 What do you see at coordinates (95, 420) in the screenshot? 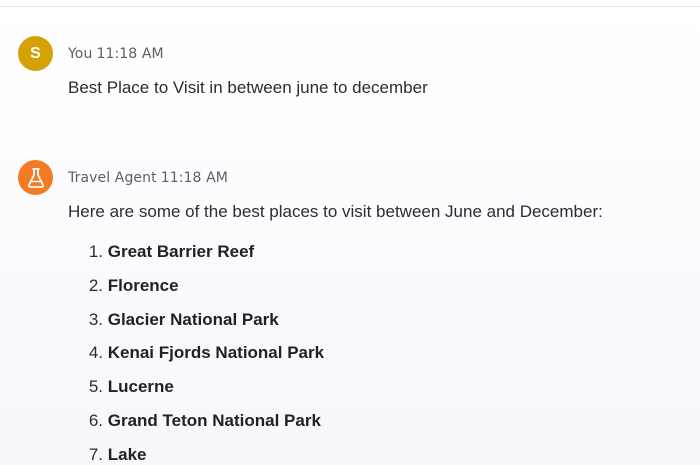
I see `list-number: 6.` at bounding box center [95, 420].